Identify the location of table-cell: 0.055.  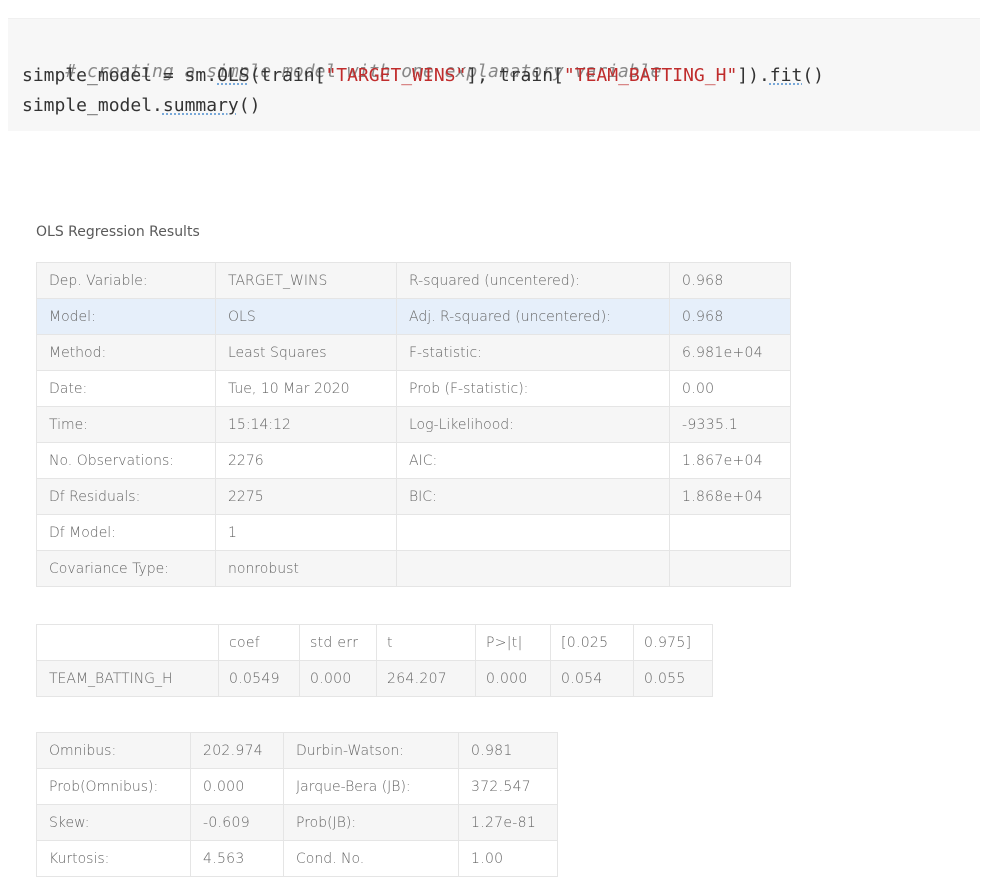
(673, 678).